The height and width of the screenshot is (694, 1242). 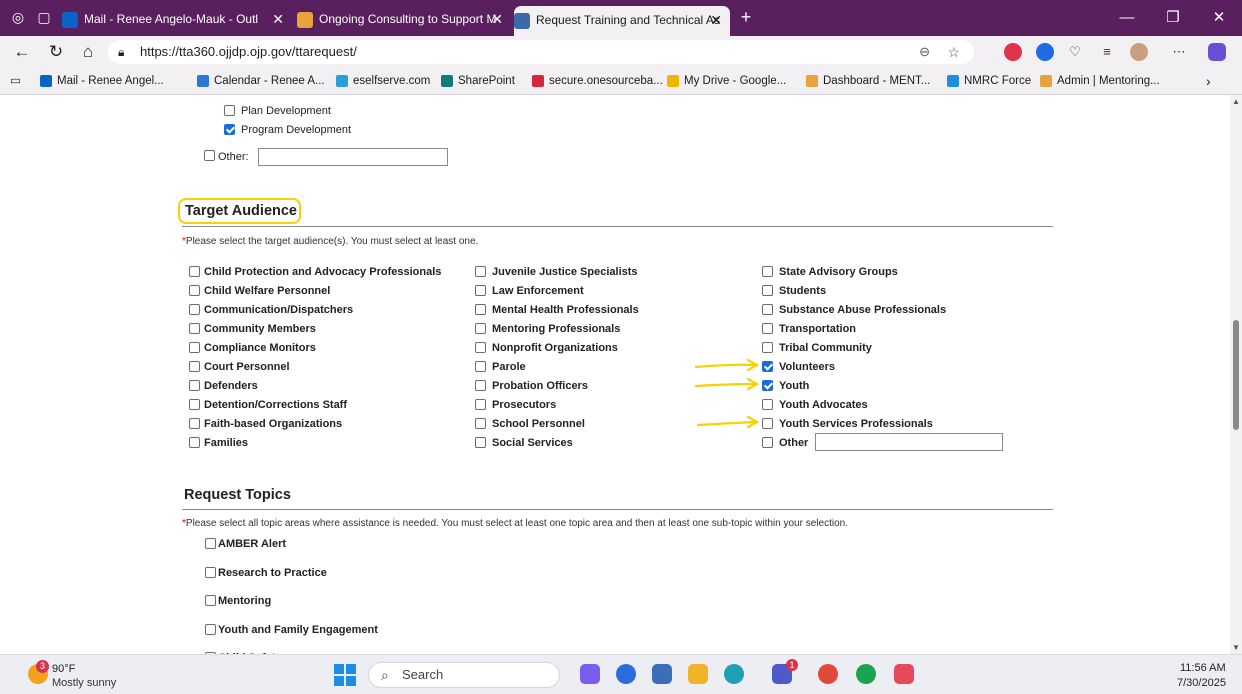 What do you see at coordinates (345, 675) in the screenshot?
I see `windows-start-icon` at bounding box center [345, 675].